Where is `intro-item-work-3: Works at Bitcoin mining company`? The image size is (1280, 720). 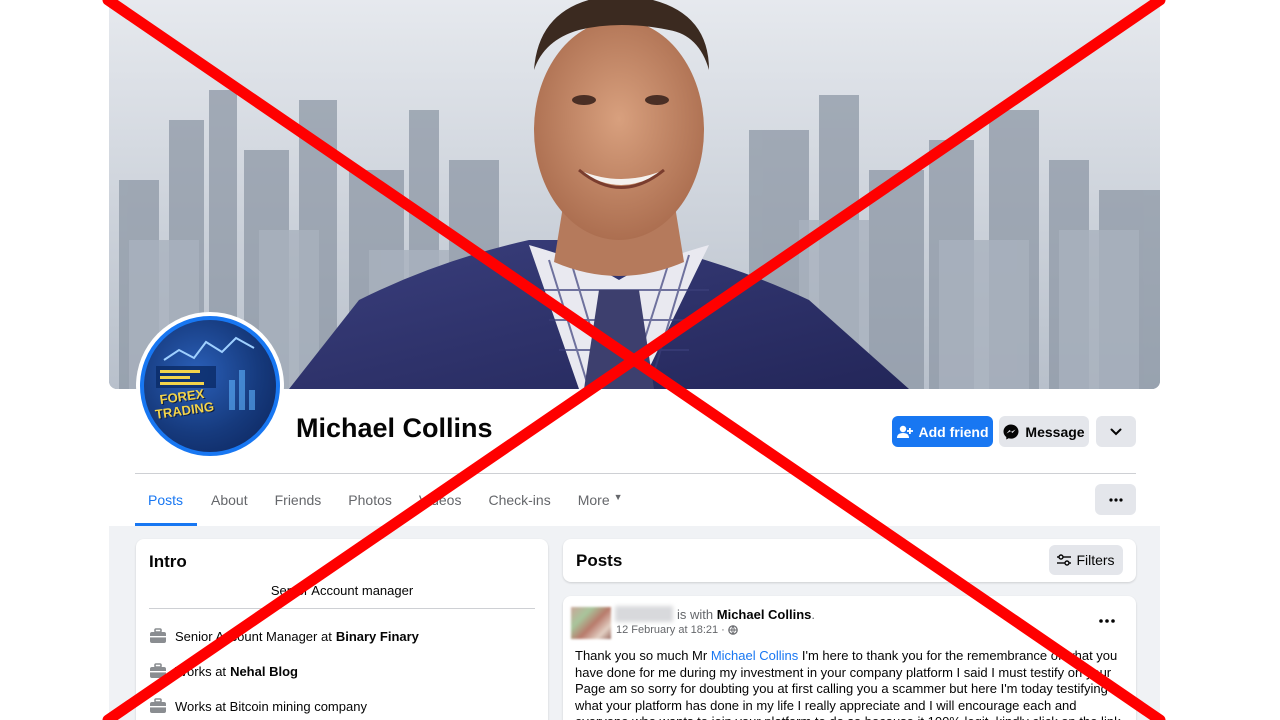
intro-item-work-3: Works at Bitcoin mining company is located at coordinates (258, 706).